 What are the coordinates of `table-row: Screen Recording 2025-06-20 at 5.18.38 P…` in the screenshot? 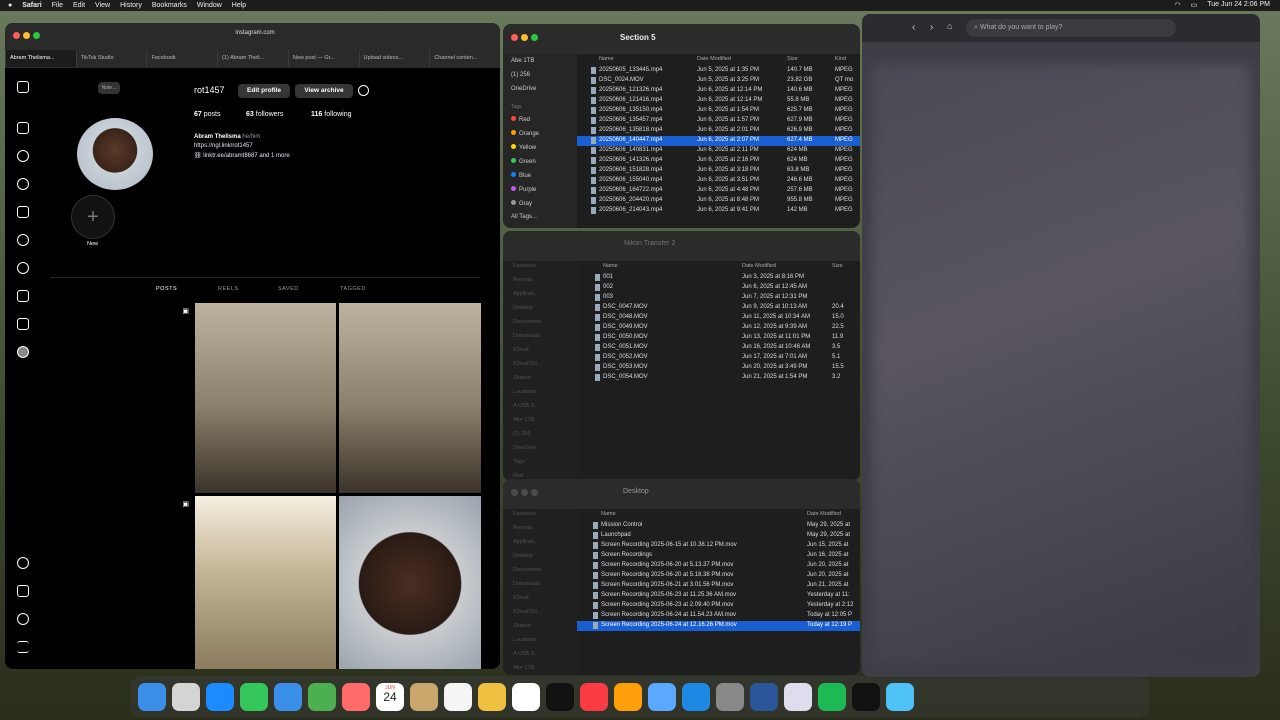 It's located at (718, 576).